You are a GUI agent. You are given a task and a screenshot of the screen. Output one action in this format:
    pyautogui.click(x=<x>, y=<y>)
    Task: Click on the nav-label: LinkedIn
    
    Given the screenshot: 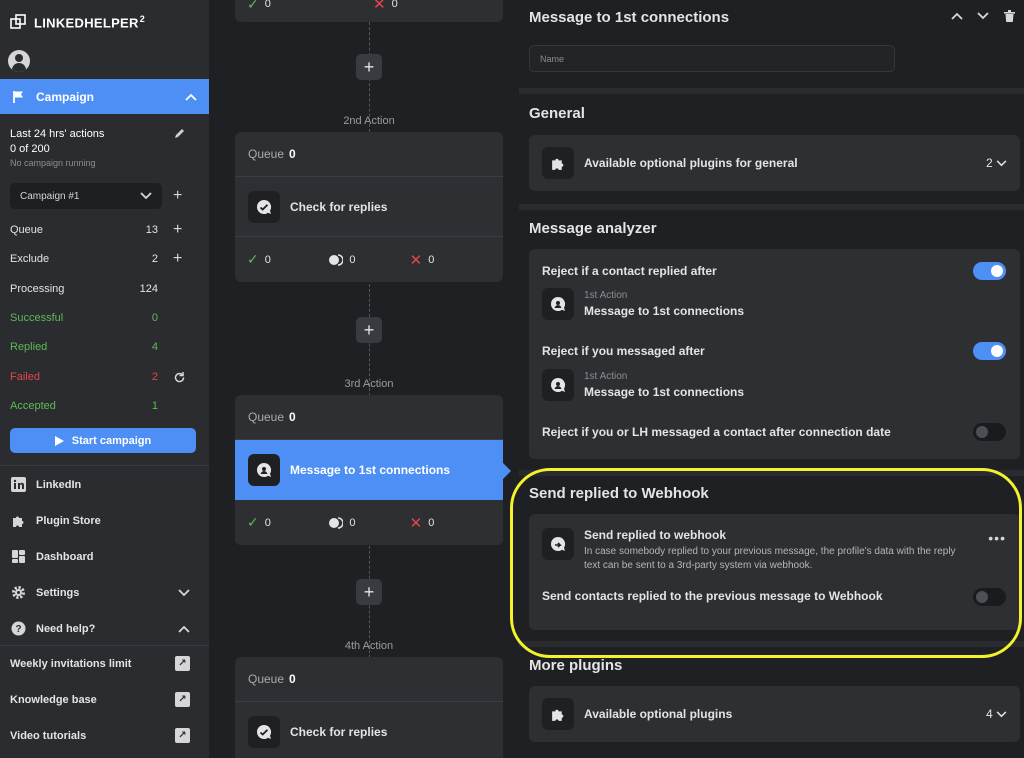 What is the action you would take?
    pyautogui.click(x=59, y=484)
    